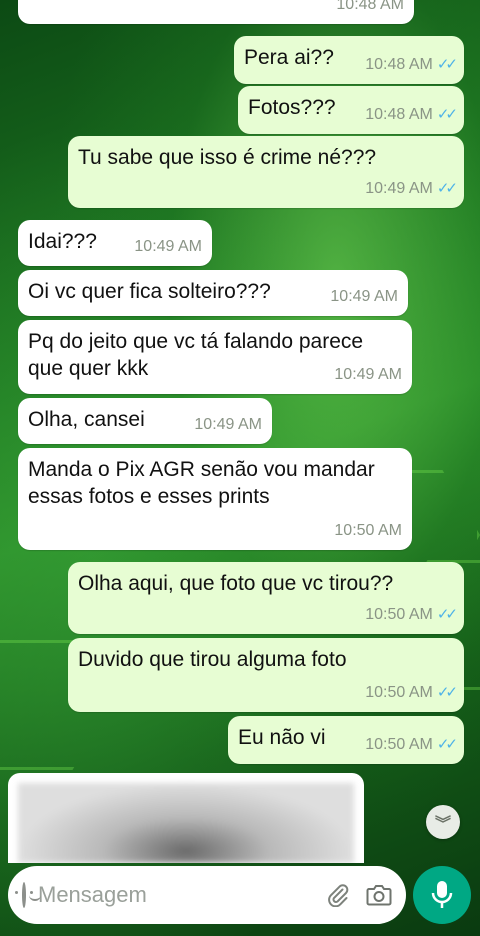 This screenshot has width=480, height=936. I want to click on message-bubble-incoming: Idai??? 10:49 AM, so click(115, 243).